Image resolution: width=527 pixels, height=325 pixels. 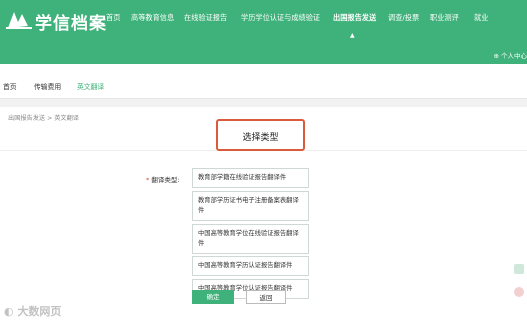 What do you see at coordinates (444, 18) in the screenshot?
I see `nav-item-career-test: 职业测评` at bounding box center [444, 18].